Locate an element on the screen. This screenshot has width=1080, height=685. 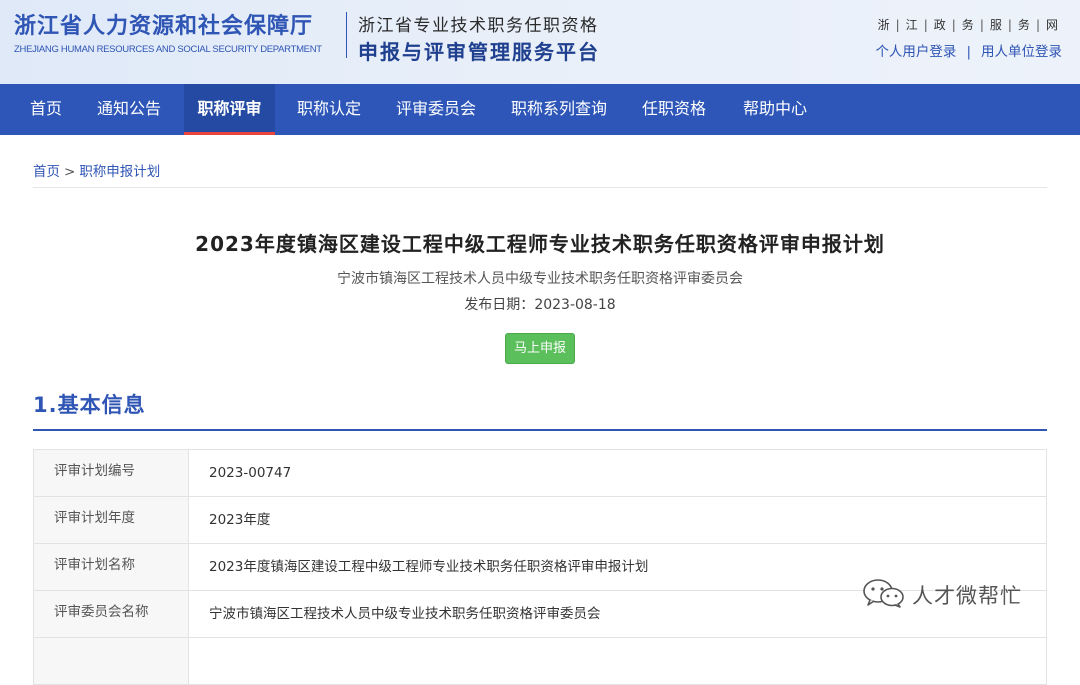
breadcrumb-divider is located at coordinates (540, 187).